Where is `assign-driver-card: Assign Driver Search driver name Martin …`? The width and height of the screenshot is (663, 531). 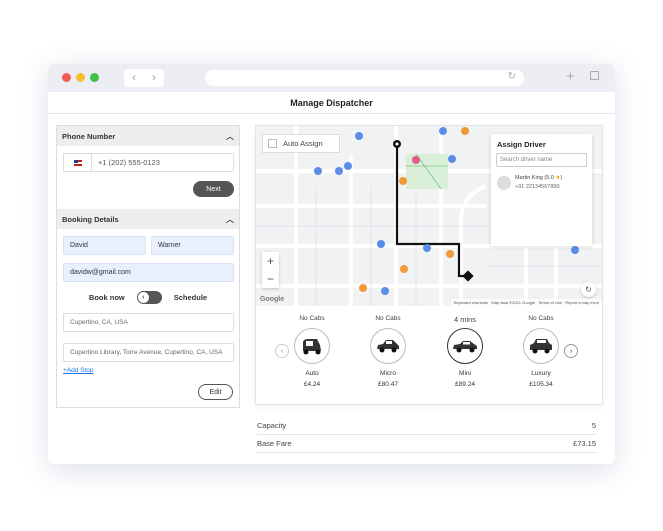
assign-driver-card: Assign Driver Search driver name Martin … is located at coordinates (541, 190).